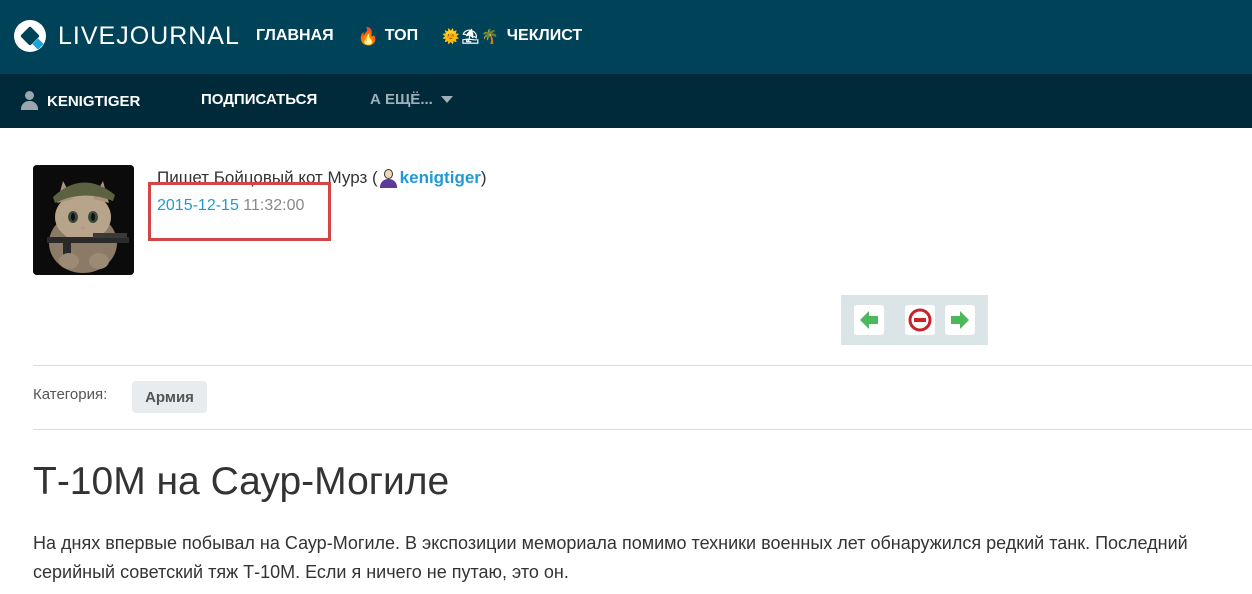  I want to click on post-author-line: Пишет Бойцовый кот Мурз ( kenigtiger), so click(322, 178).